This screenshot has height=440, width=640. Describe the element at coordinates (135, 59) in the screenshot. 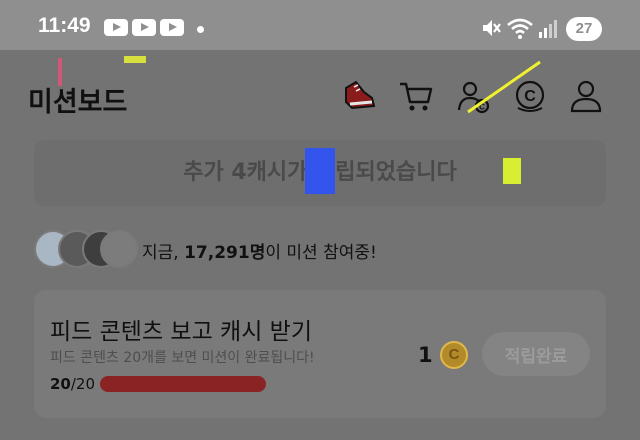

I see `yellow-mark` at that location.